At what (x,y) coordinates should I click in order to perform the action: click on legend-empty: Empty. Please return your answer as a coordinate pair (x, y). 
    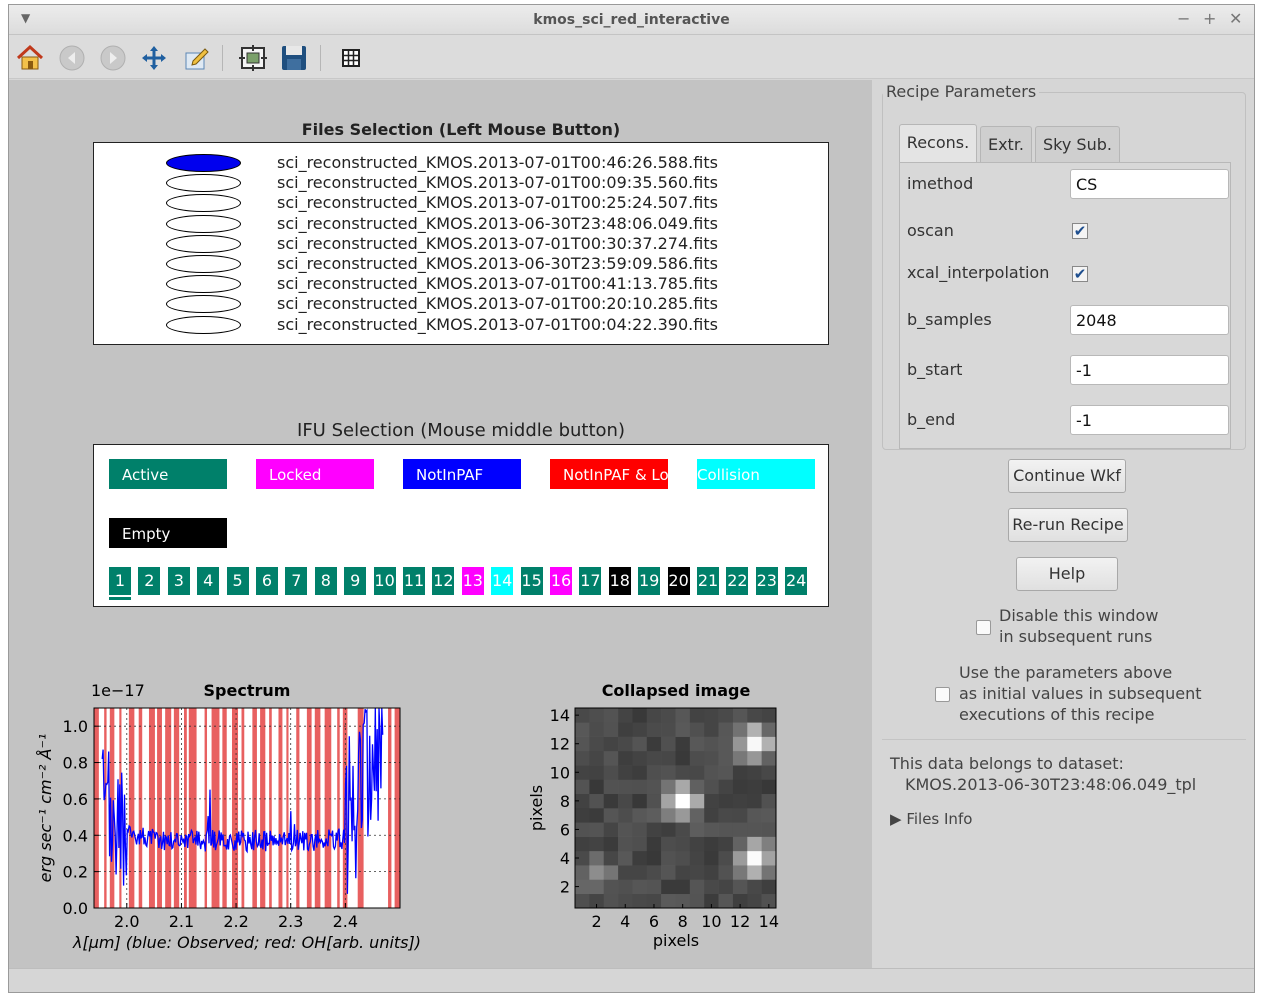
    Looking at the image, I should click on (168, 533).